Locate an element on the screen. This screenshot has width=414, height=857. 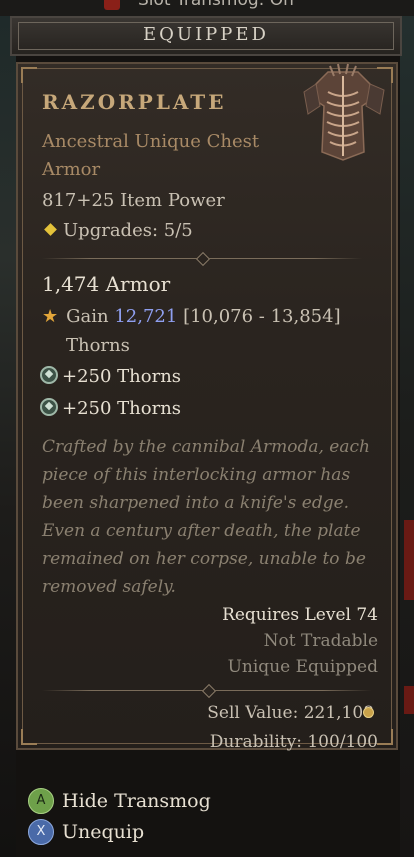
unique-equipped: Unique Equipped is located at coordinates (302, 667).